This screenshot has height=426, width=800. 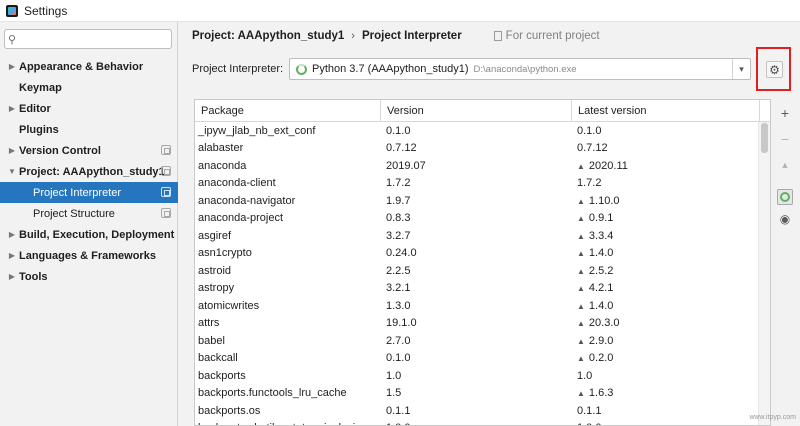 What do you see at coordinates (482, 149) in the screenshot?
I see `table-row: alabaster 0.7.12 0.7.12` at bounding box center [482, 149].